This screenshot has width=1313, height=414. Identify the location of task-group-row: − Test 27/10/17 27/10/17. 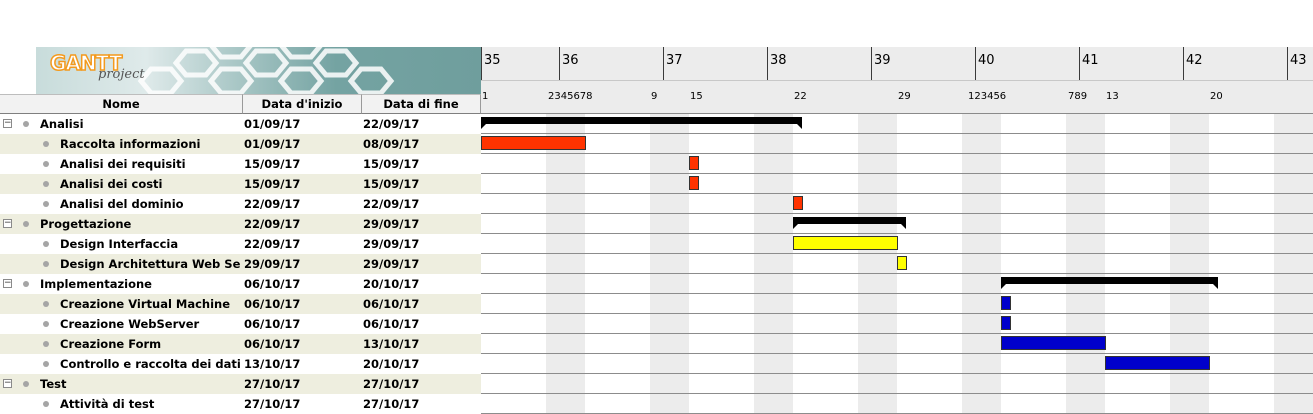
(240, 384).